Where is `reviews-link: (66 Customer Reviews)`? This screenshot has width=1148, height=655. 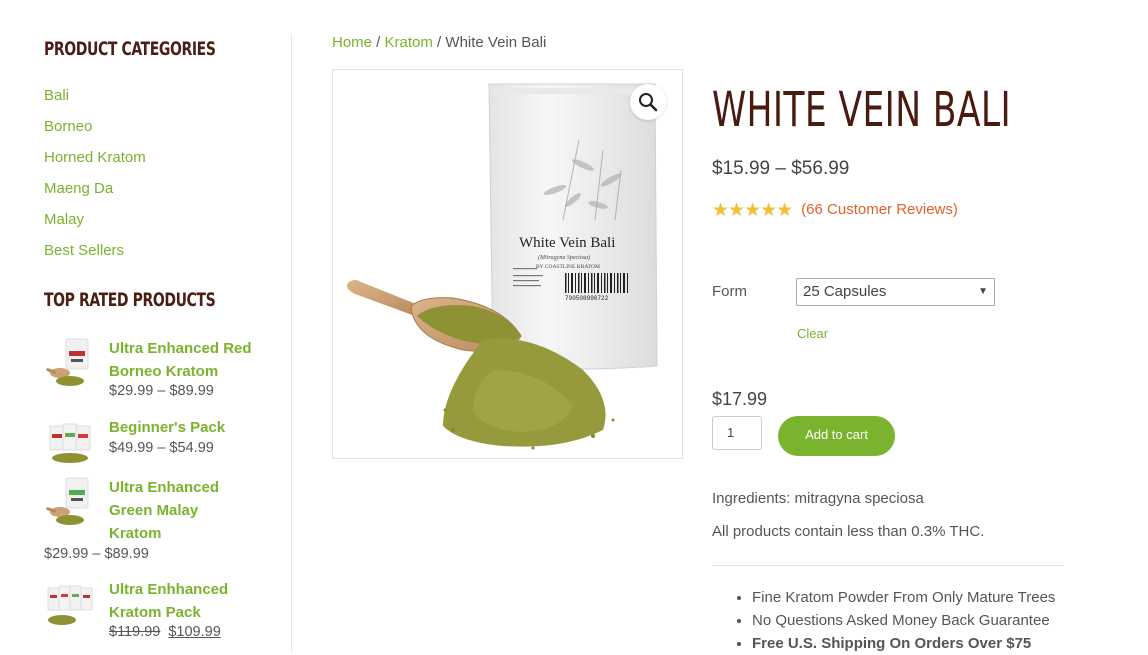
reviews-link: (66 Customer Reviews) is located at coordinates (879, 209).